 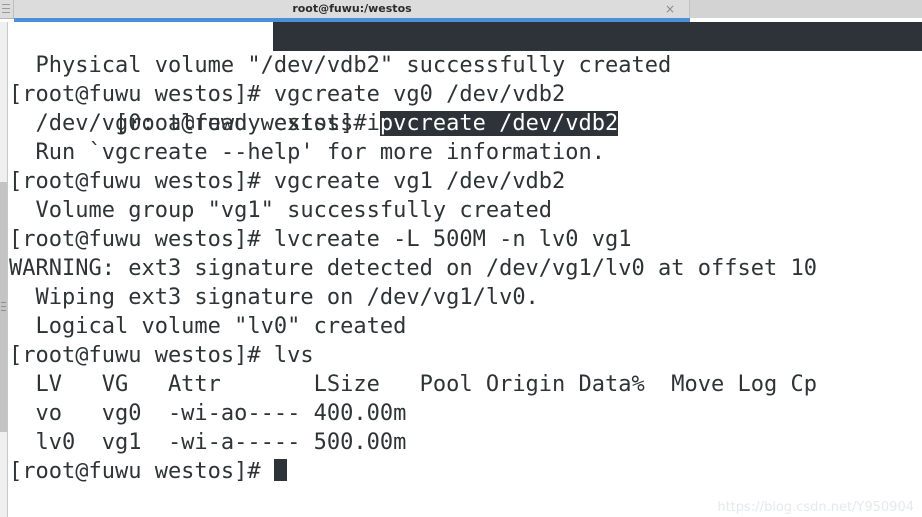 I want to click on menu-icon, so click(x=7, y=9).